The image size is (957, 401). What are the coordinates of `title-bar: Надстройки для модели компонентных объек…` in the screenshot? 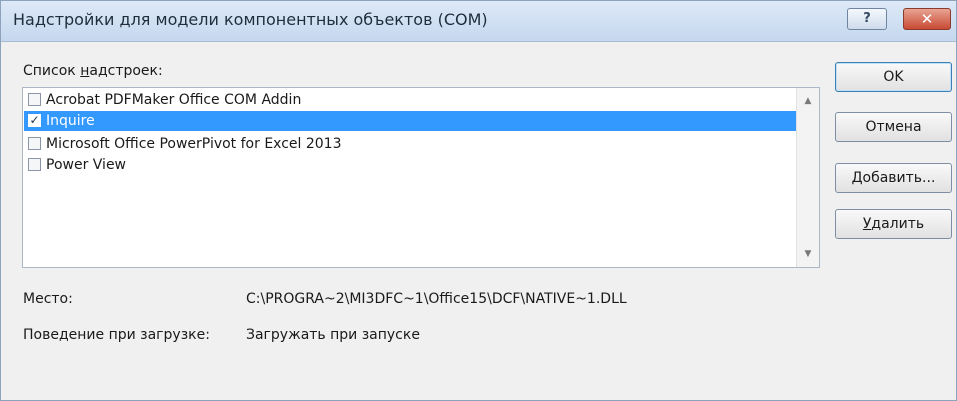 It's located at (478, 21).